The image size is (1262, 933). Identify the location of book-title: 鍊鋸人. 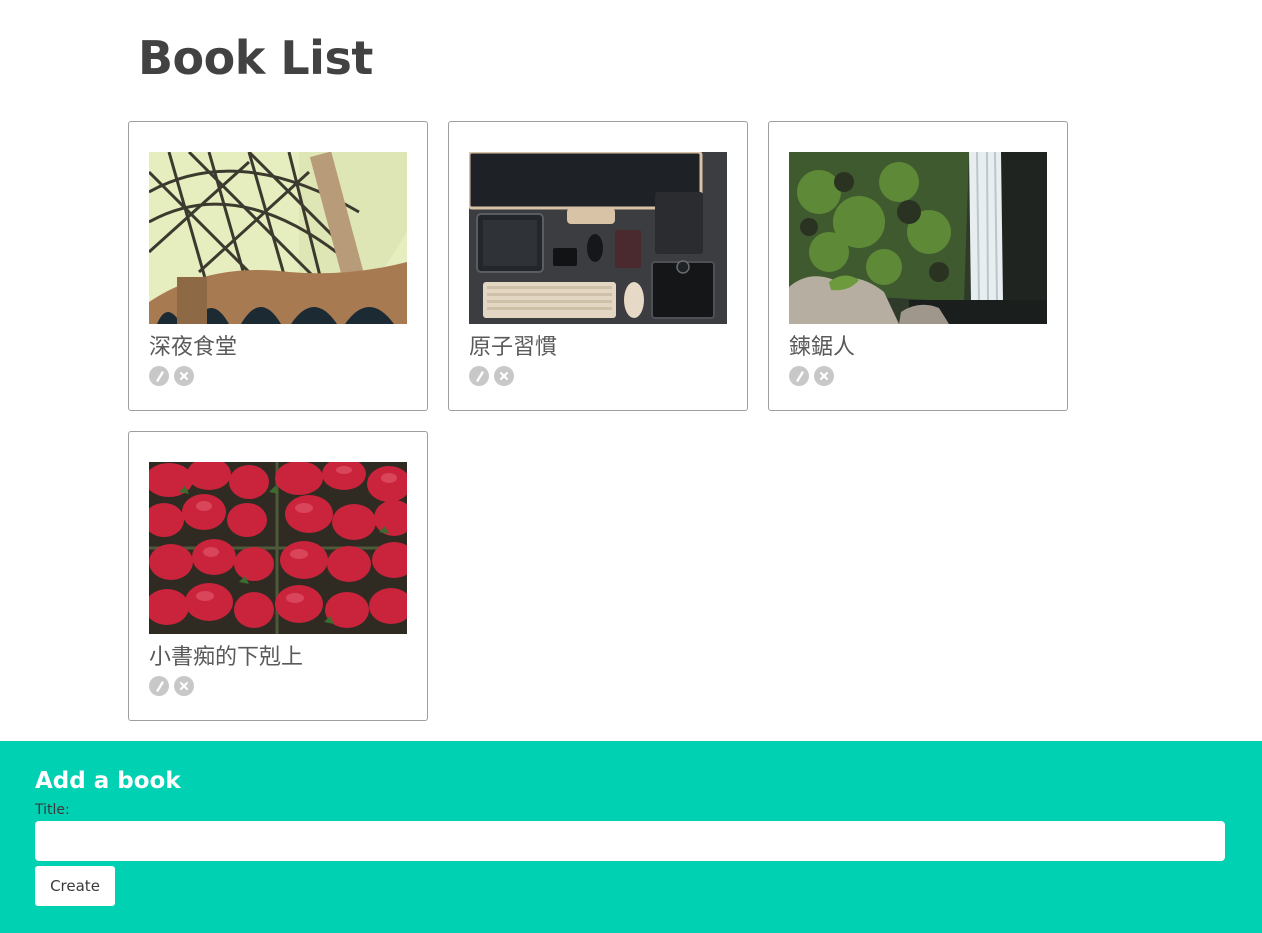
(822, 347).